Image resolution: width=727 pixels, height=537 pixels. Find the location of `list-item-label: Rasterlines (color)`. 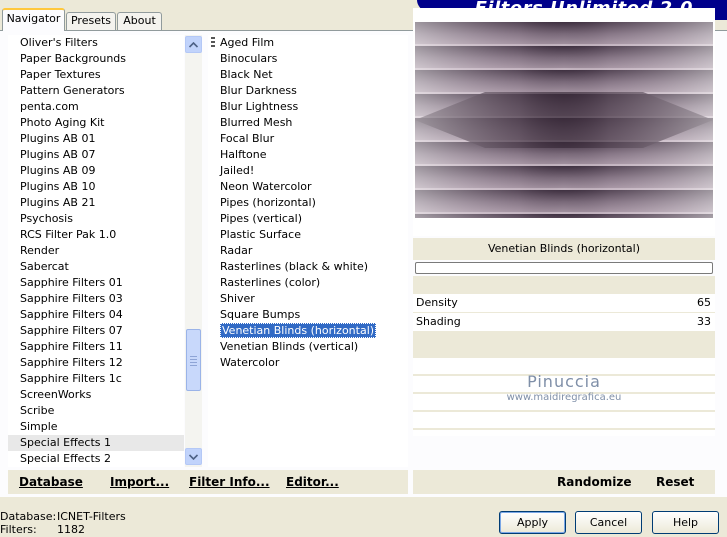

list-item-label: Rasterlines (color) is located at coordinates (270, 282).